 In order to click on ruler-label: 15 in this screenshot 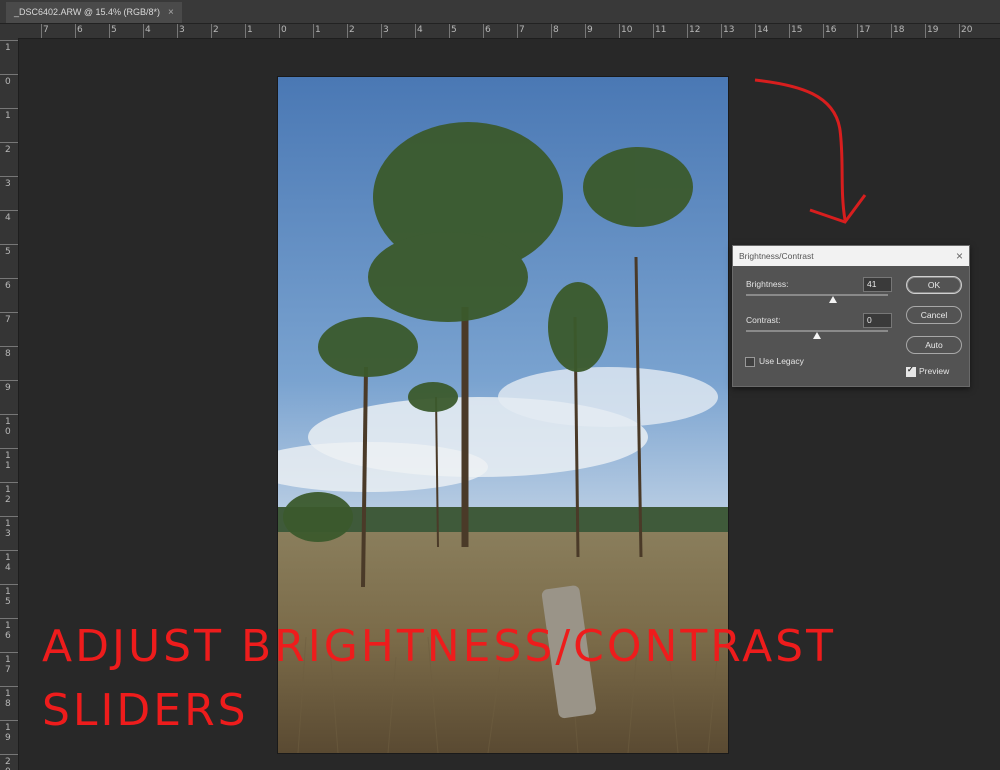, I will do `click(797, 30)`.